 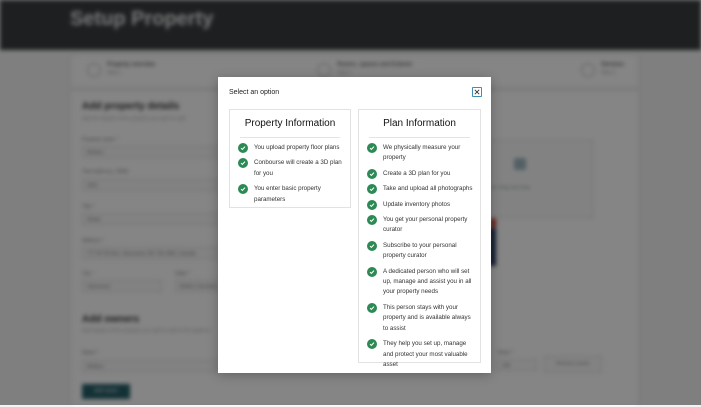 What do you see at coordinates (420, 204) in the screenshot?
I see `list-item: Update inventory photos` at bounding box center [420, 204].